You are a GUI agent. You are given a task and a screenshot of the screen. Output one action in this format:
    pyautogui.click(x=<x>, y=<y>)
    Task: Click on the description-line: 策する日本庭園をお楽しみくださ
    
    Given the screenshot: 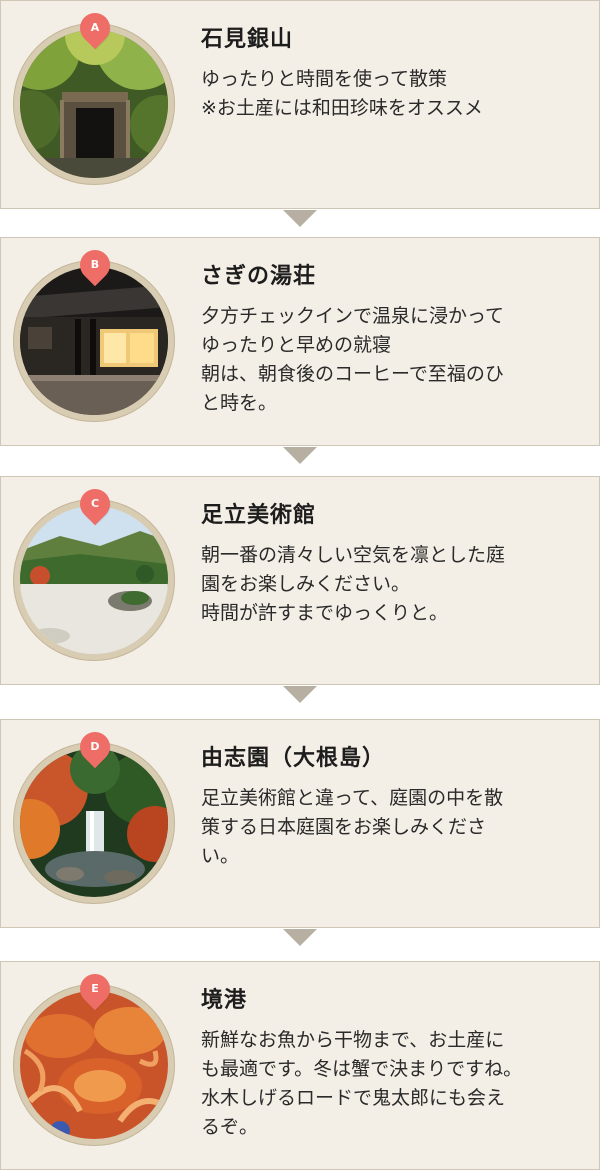 What is the action you would take?
    pyautogui.click(x=396, y=827)
    